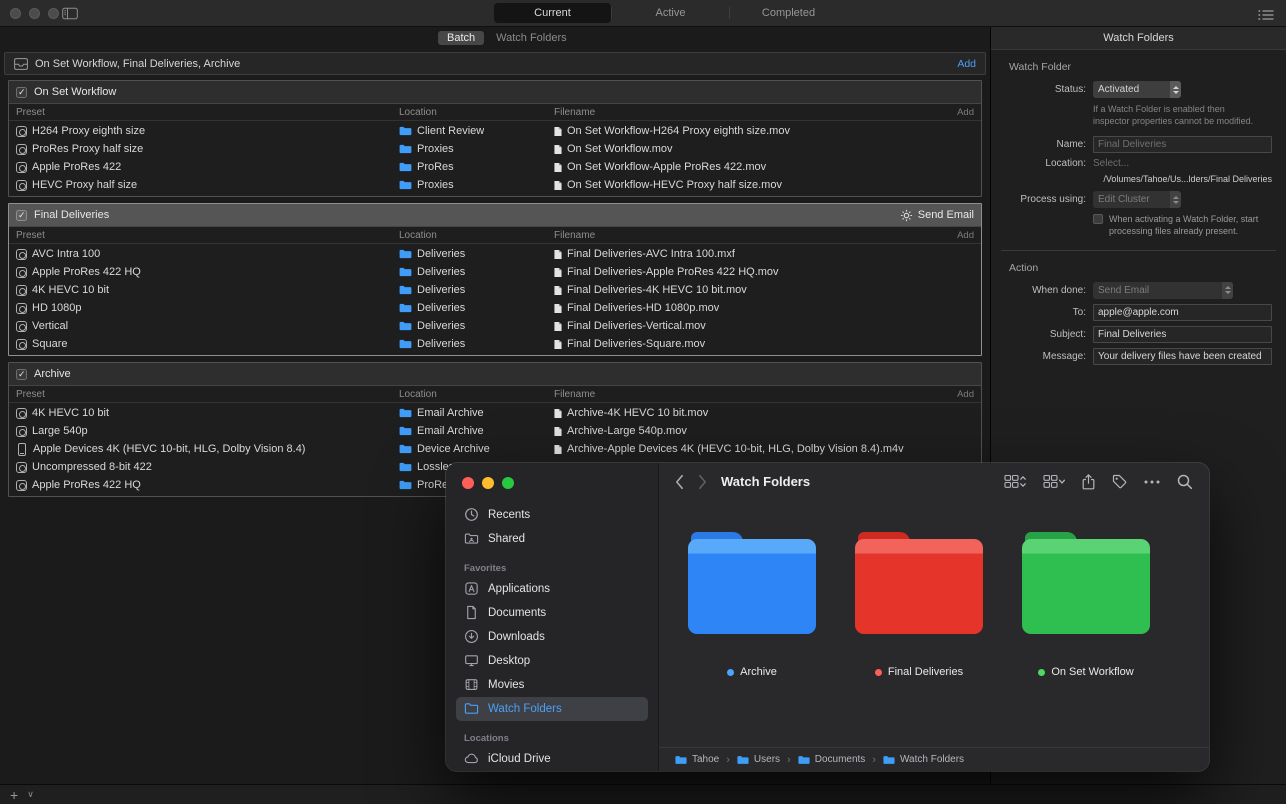  I want to click on sidebar-item-label: Recents, so click(509, 515).